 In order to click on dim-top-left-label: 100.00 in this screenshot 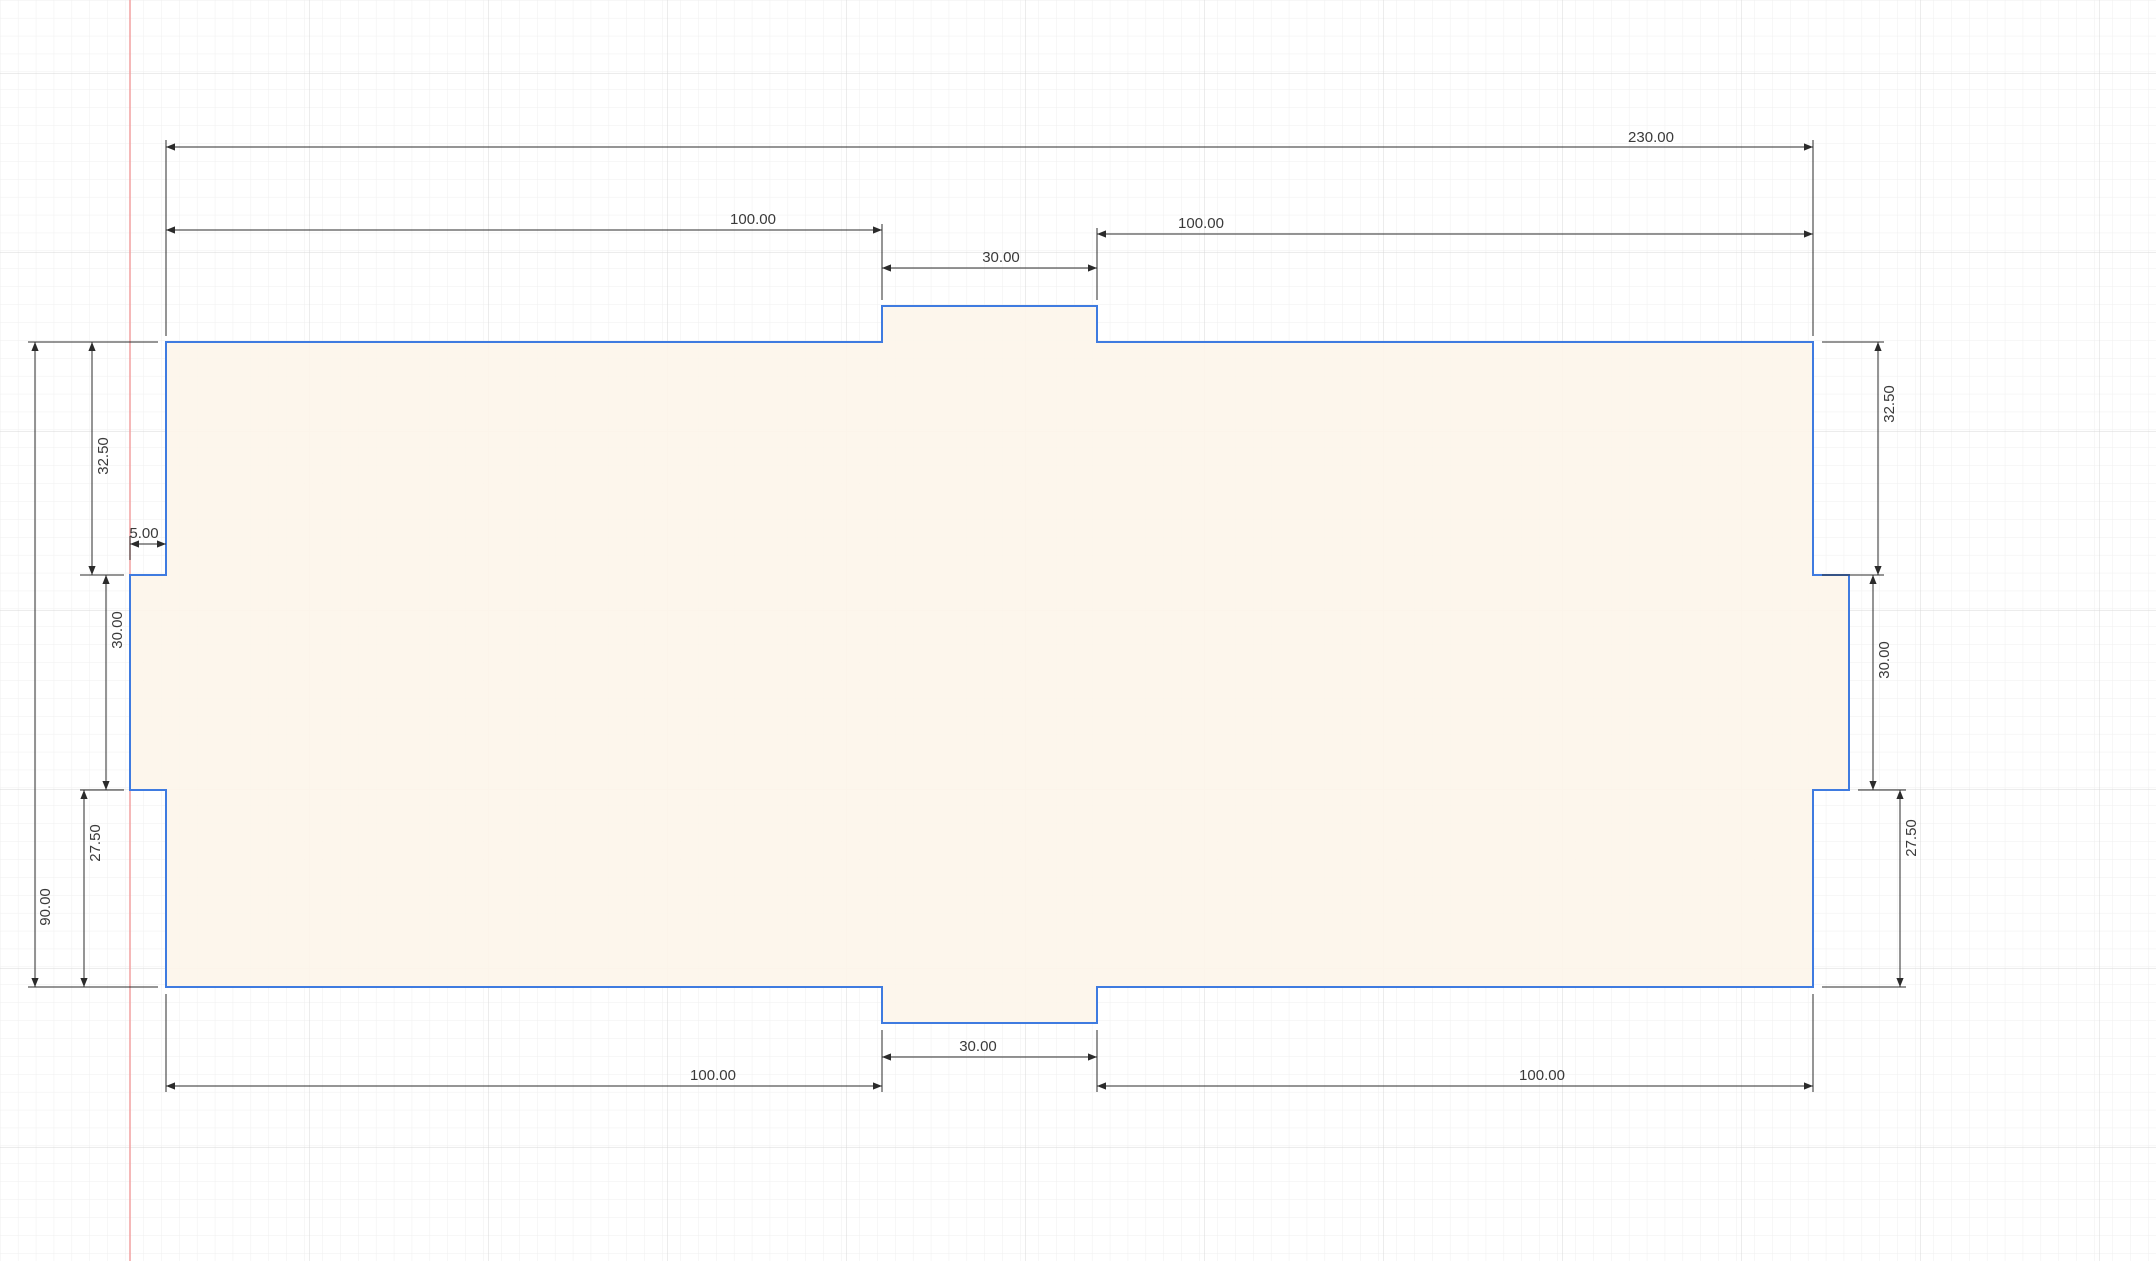, I will do `click(753, 219)`.